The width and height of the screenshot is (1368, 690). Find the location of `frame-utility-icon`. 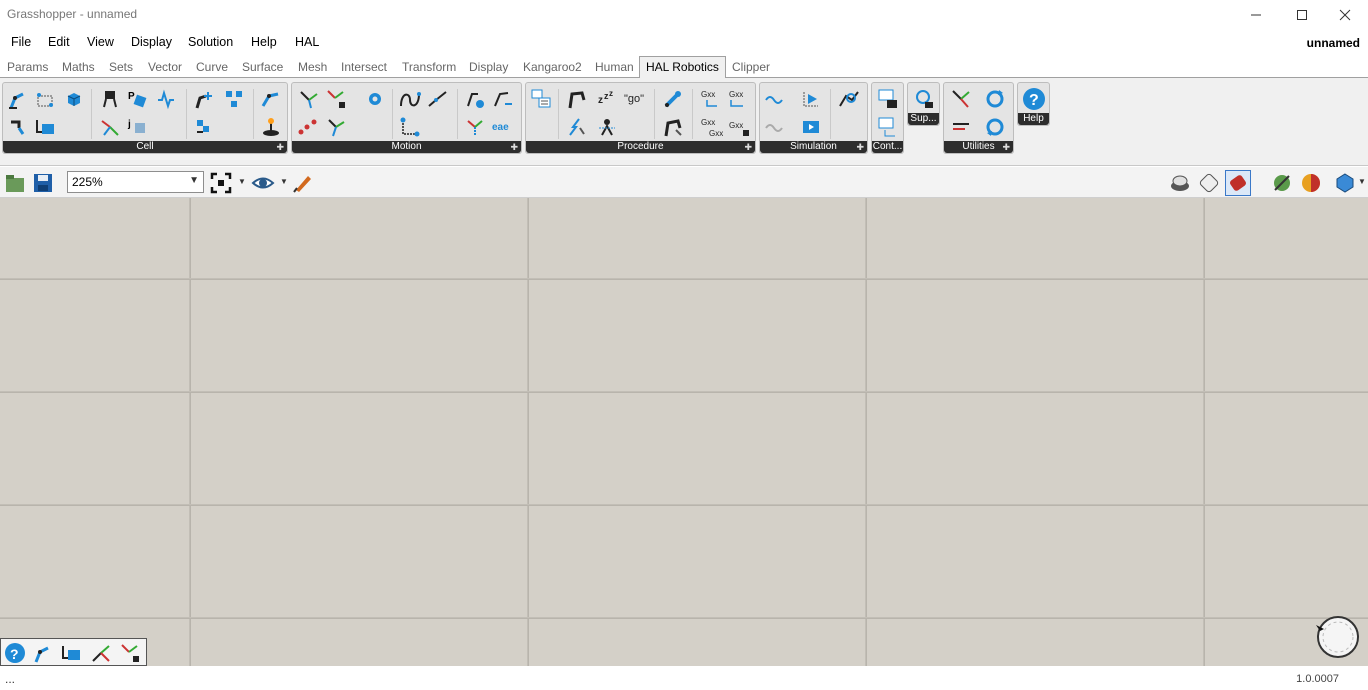

frame-utility-icon is located at coordinates (961, 99).